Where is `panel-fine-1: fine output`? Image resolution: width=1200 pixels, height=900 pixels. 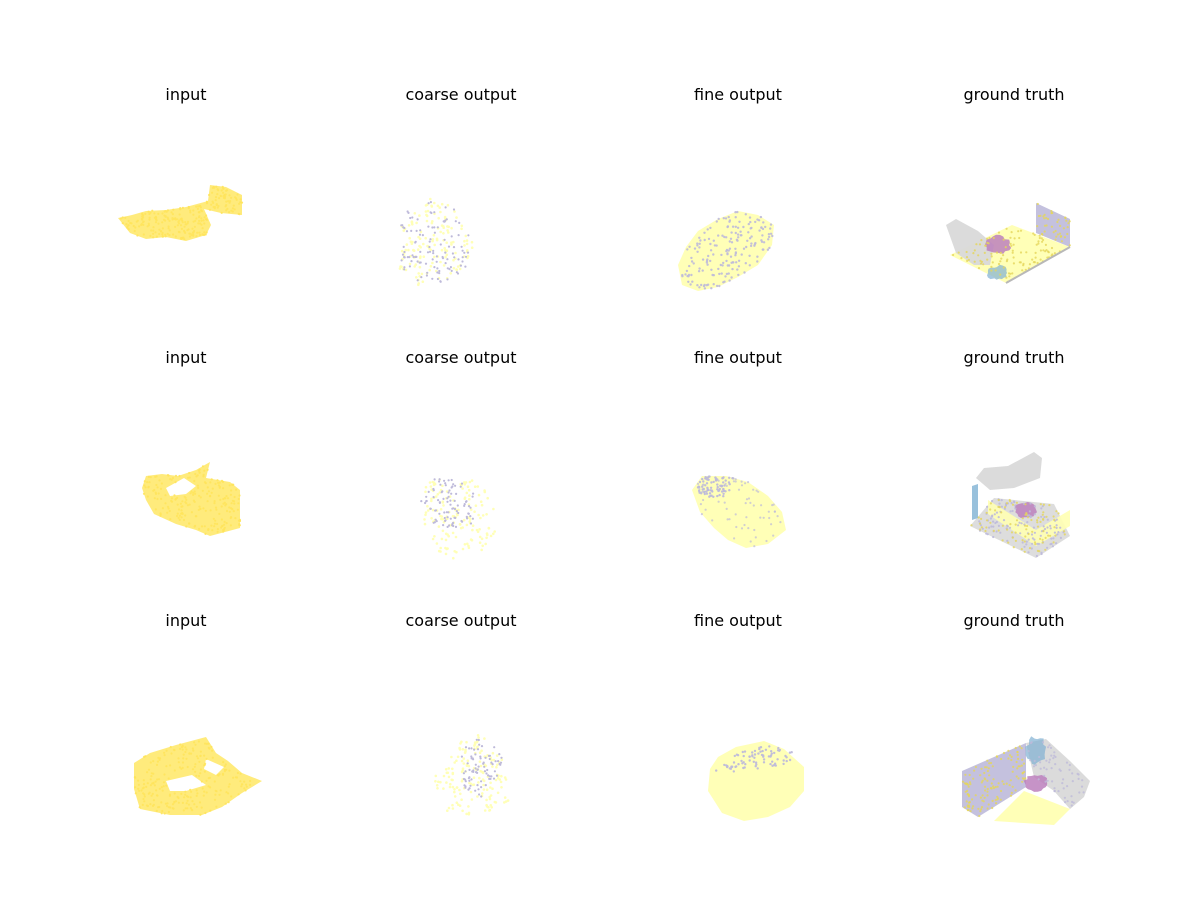
panel-fine-1: fine output is located at coordinates (738, 205).